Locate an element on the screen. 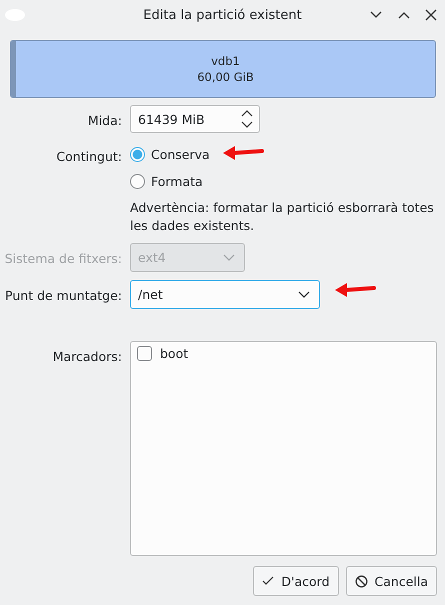 The width and height of the screenshot is (445, 605). partition-name: vdb1 is located at coordinates (225, 61).